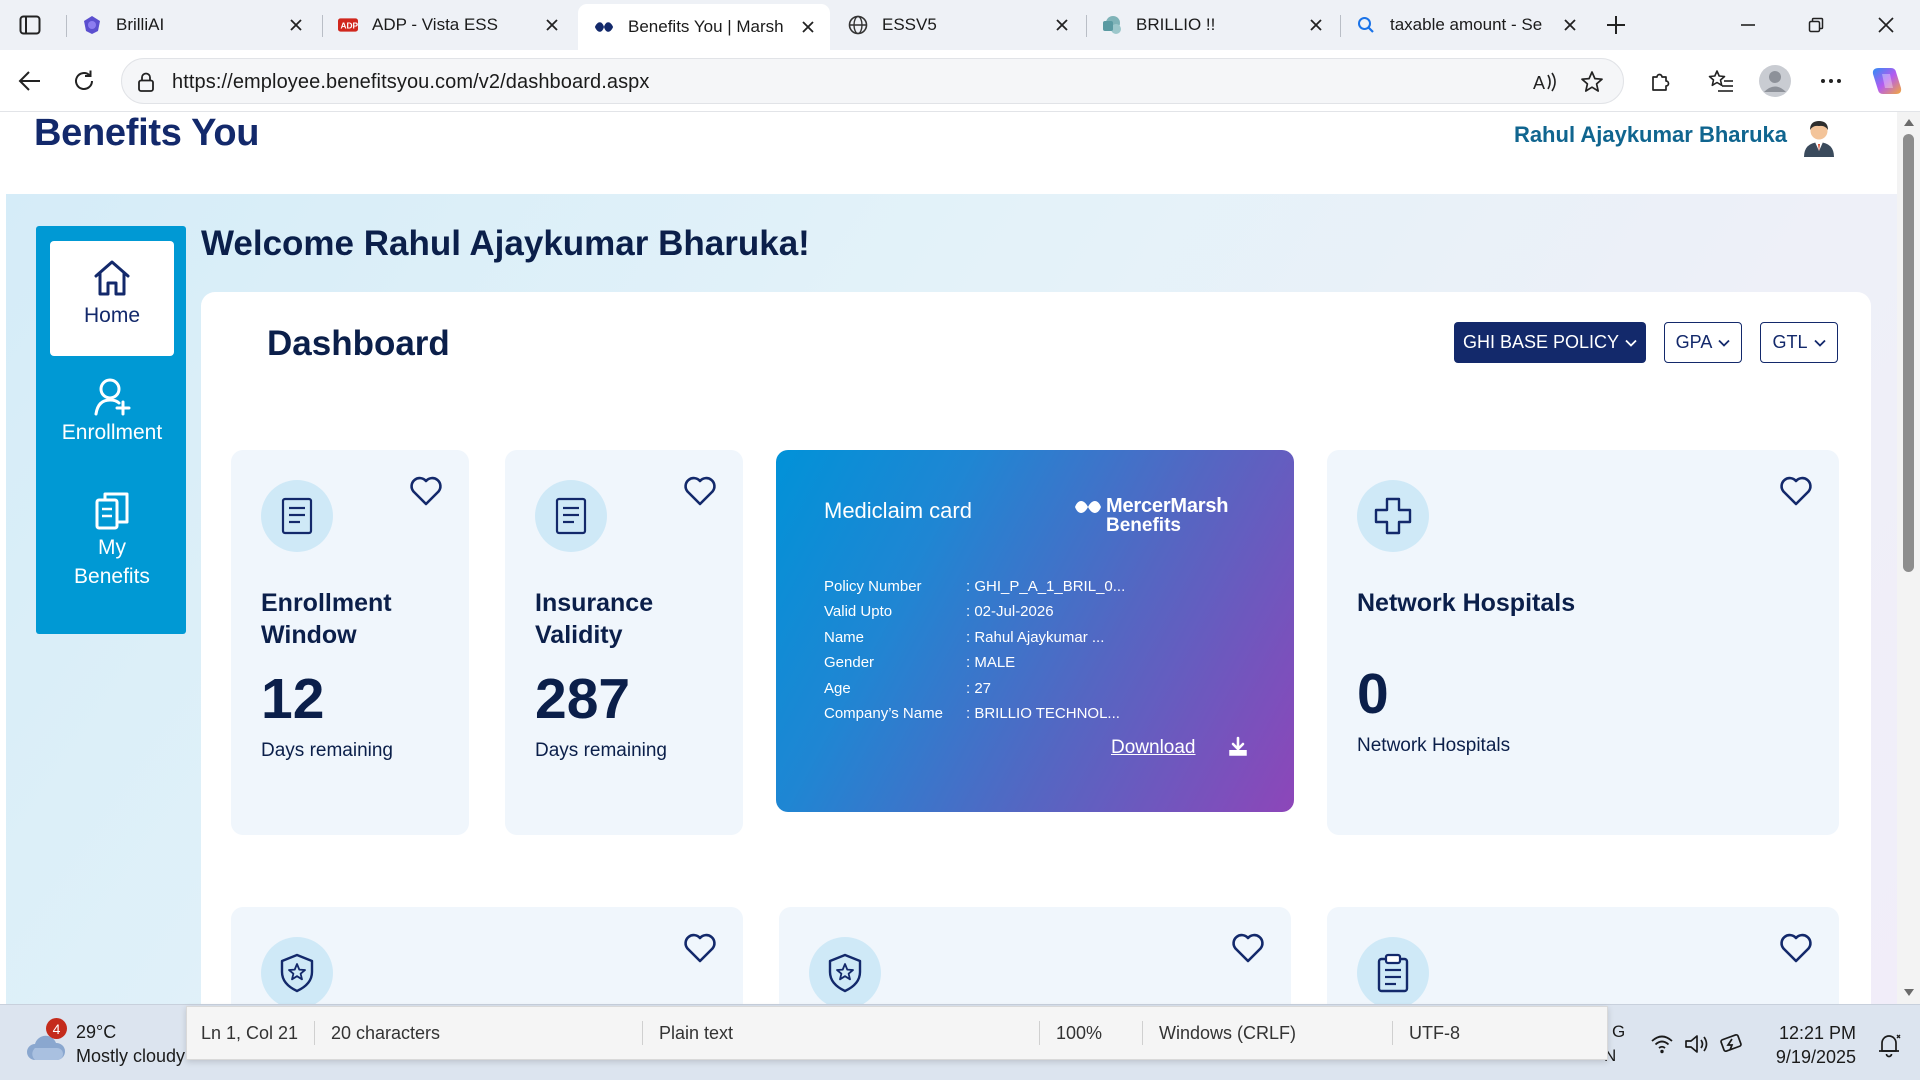 This screenshot has height=1080, width=1920. Describe the element at coordinates (1908, 353) in the screenshot. I see `scrollbar-thumb` at that location.